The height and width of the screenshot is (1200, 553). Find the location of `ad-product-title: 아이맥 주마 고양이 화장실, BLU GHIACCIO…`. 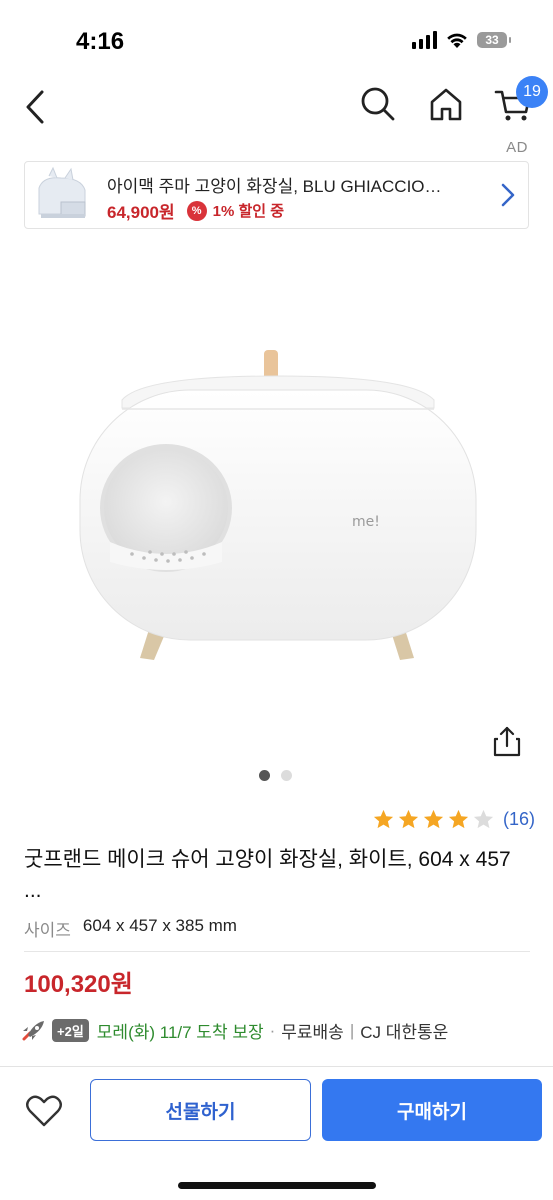

ad-product-title: 아이맥 주마 고양이 화장실, BLU GHIACCIO… is located at coordinates (274, 186).